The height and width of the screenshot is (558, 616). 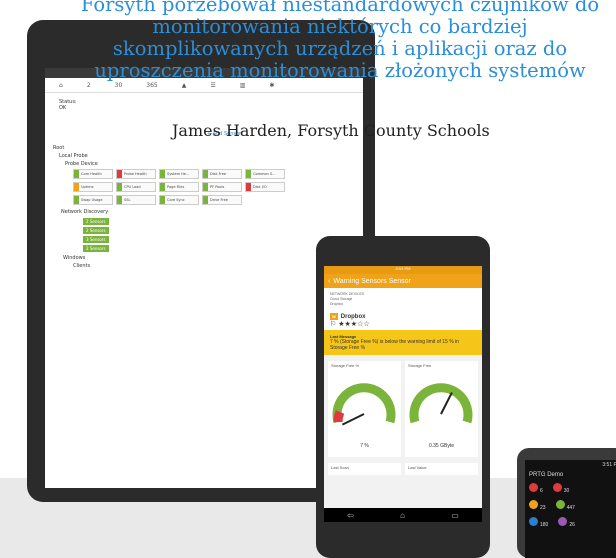 What do you see at coordinates (260, 187) in the screenshot?
I see `sensor-label: Disk I/O` at bounding box center [260, 187].